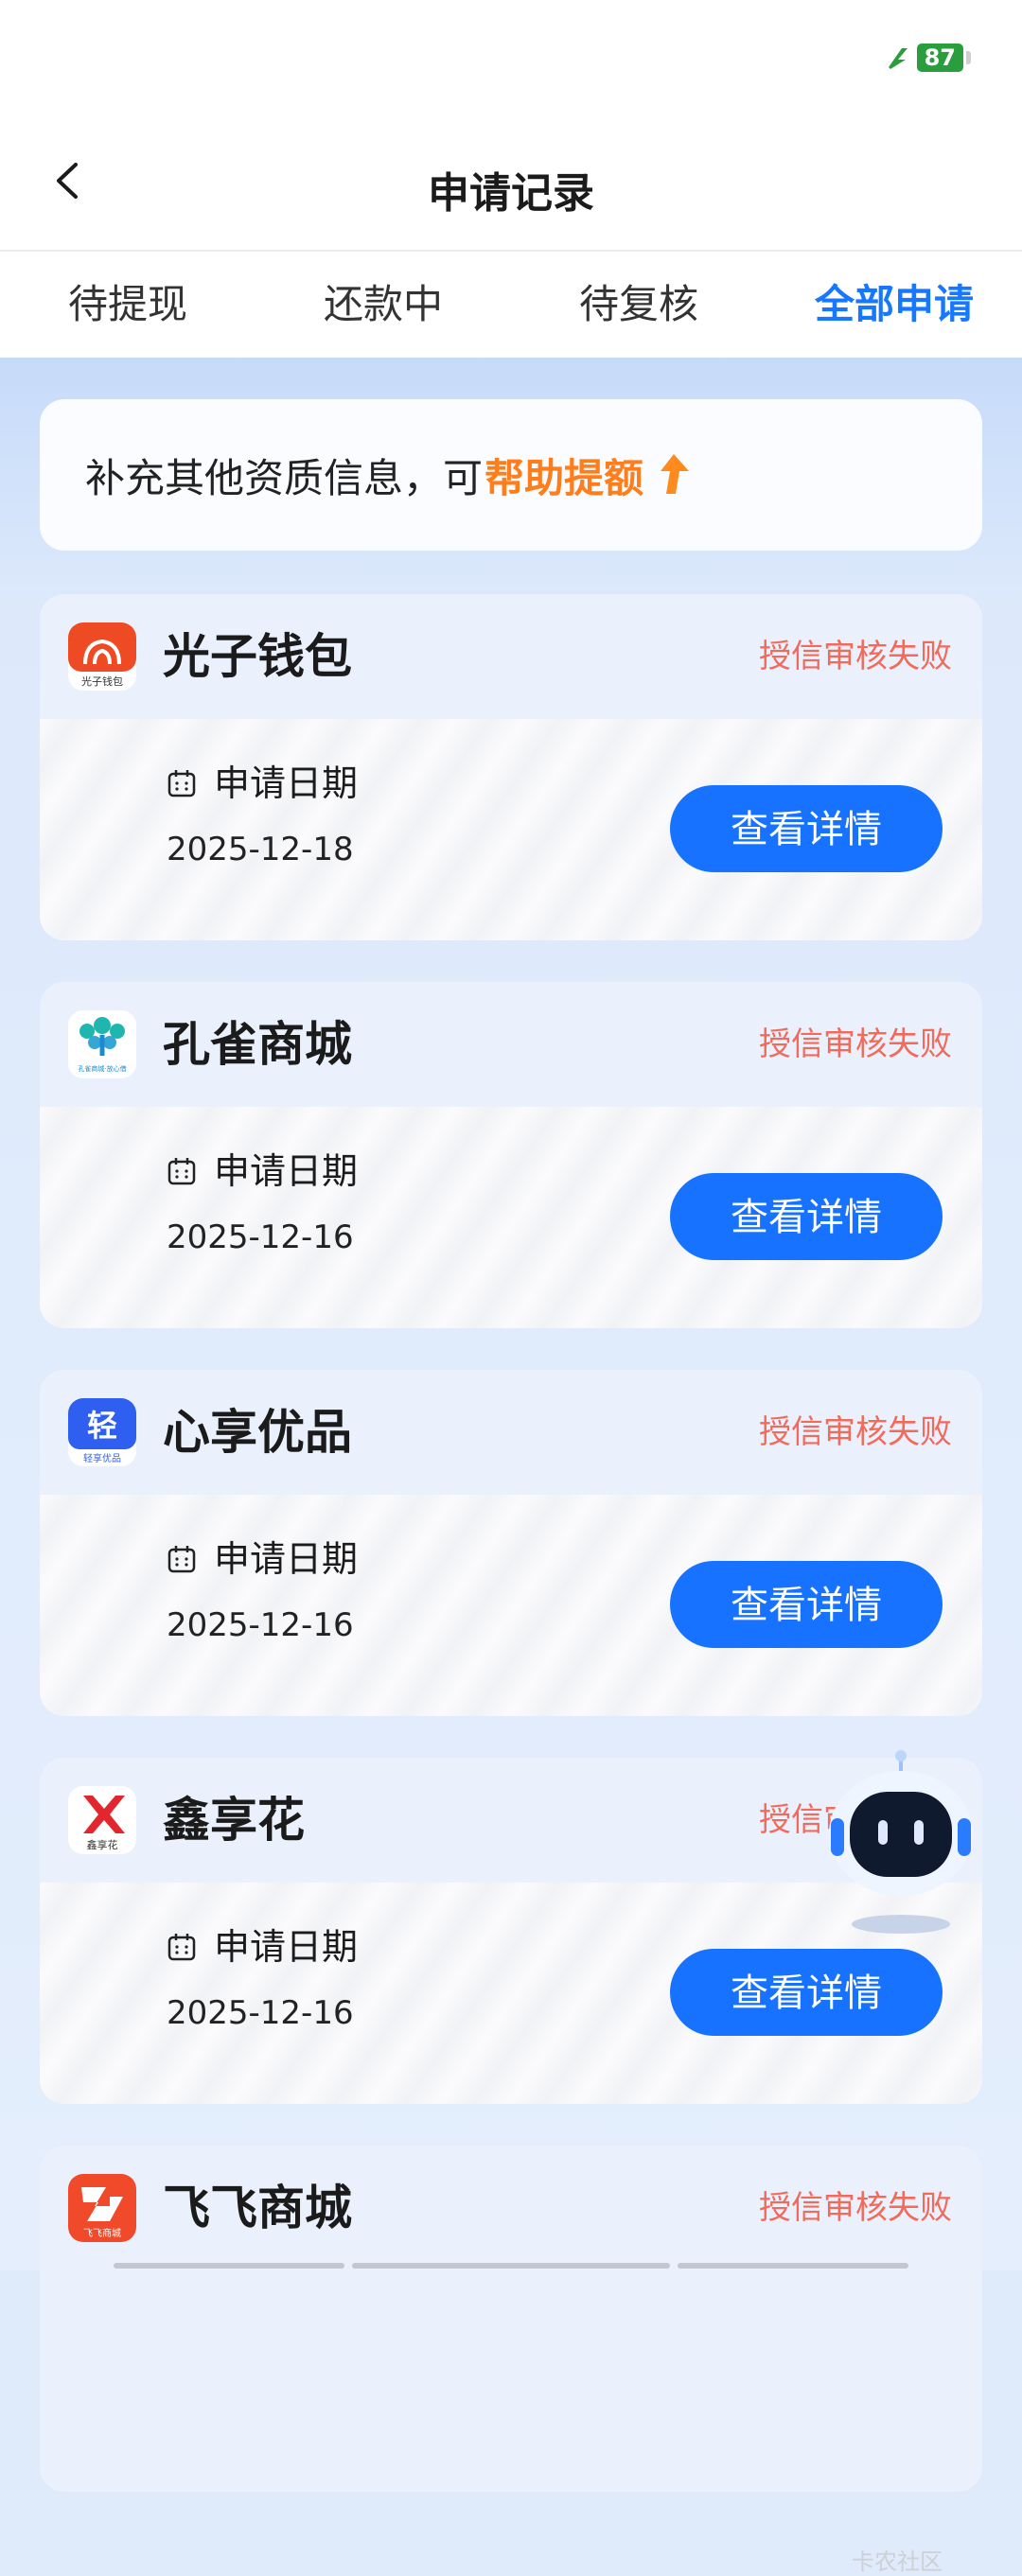 Image resolution: width=1022 pixels, height=2576 pixels. I want to click on product-name: 鑫享花, so click(234, 1821).